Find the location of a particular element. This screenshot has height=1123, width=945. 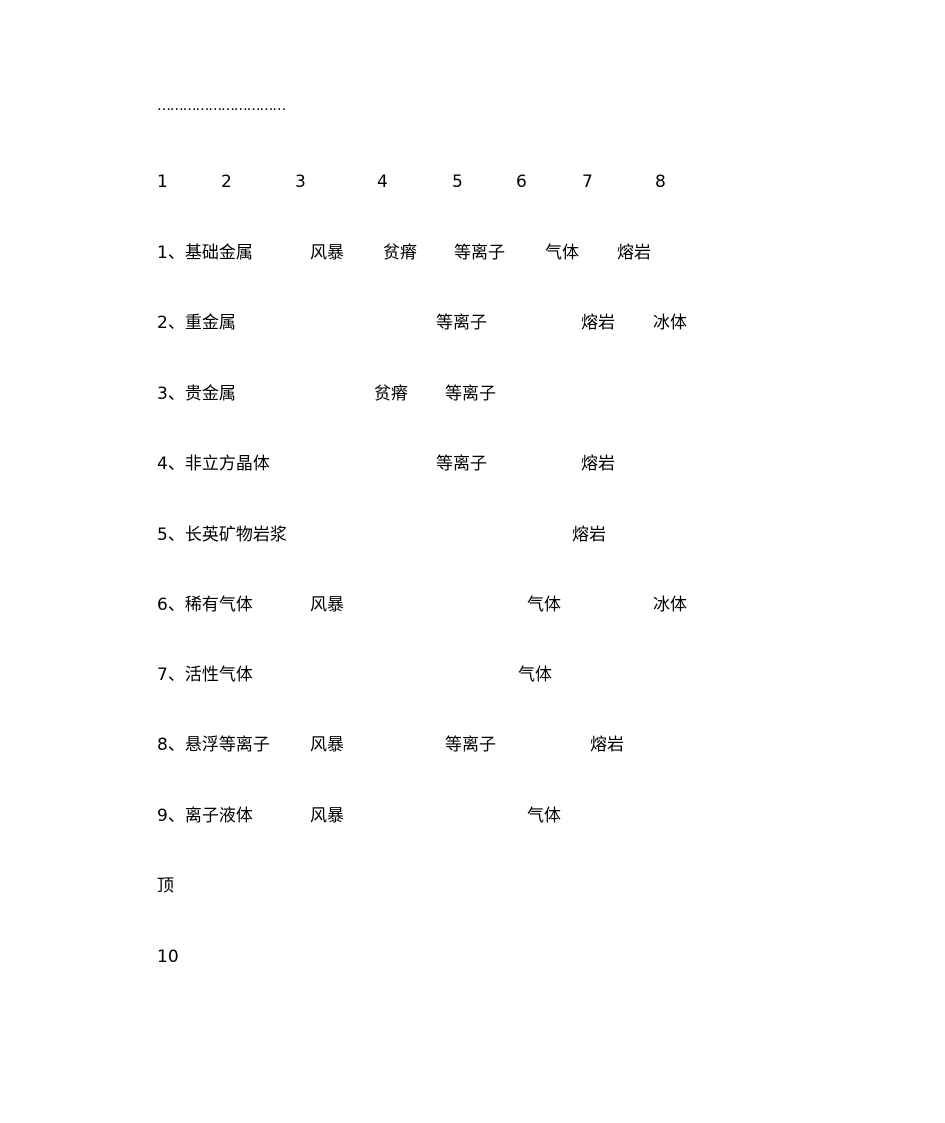

header-number: 4 is located at coordinates (382, 182).